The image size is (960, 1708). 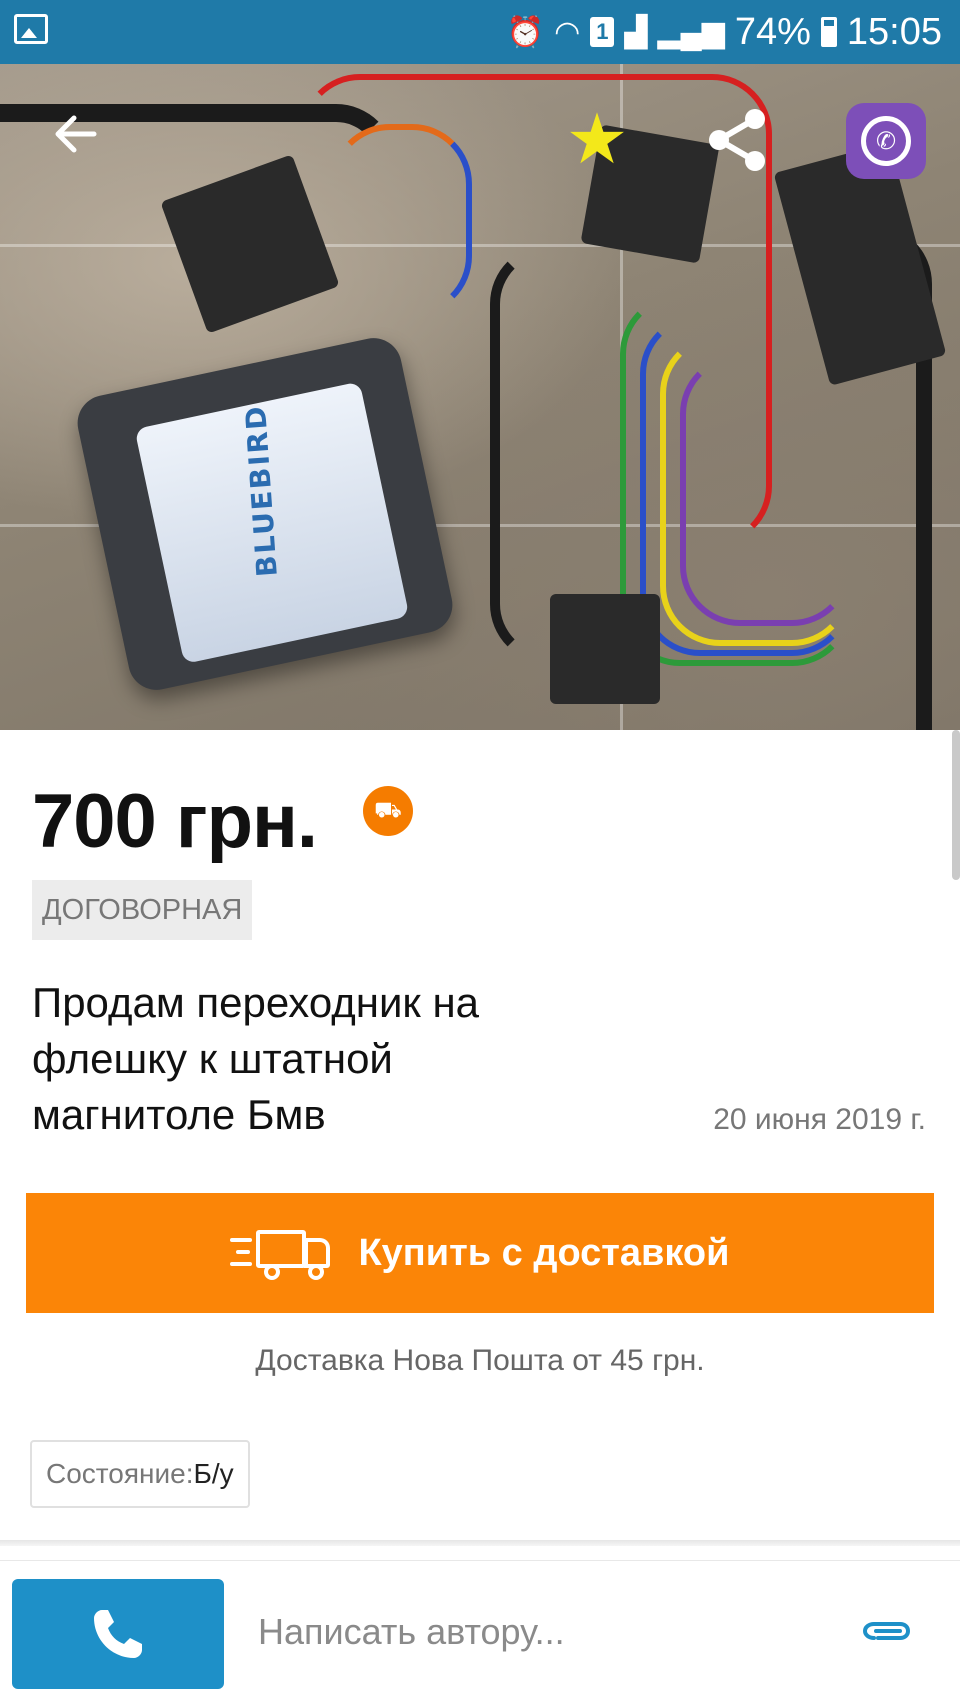 I want to click on clock: 15:05, so click(x=894, y=31).